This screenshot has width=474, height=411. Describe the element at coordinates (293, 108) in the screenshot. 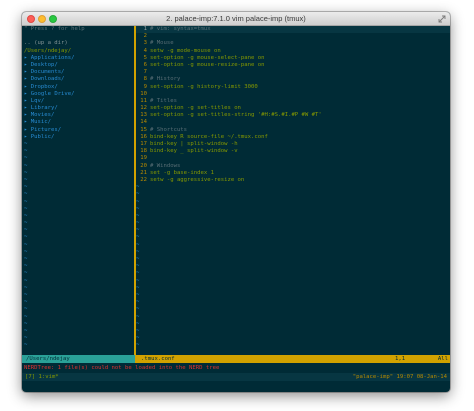

I see `code-line: 12 set-option -g set-titles on` at that location.